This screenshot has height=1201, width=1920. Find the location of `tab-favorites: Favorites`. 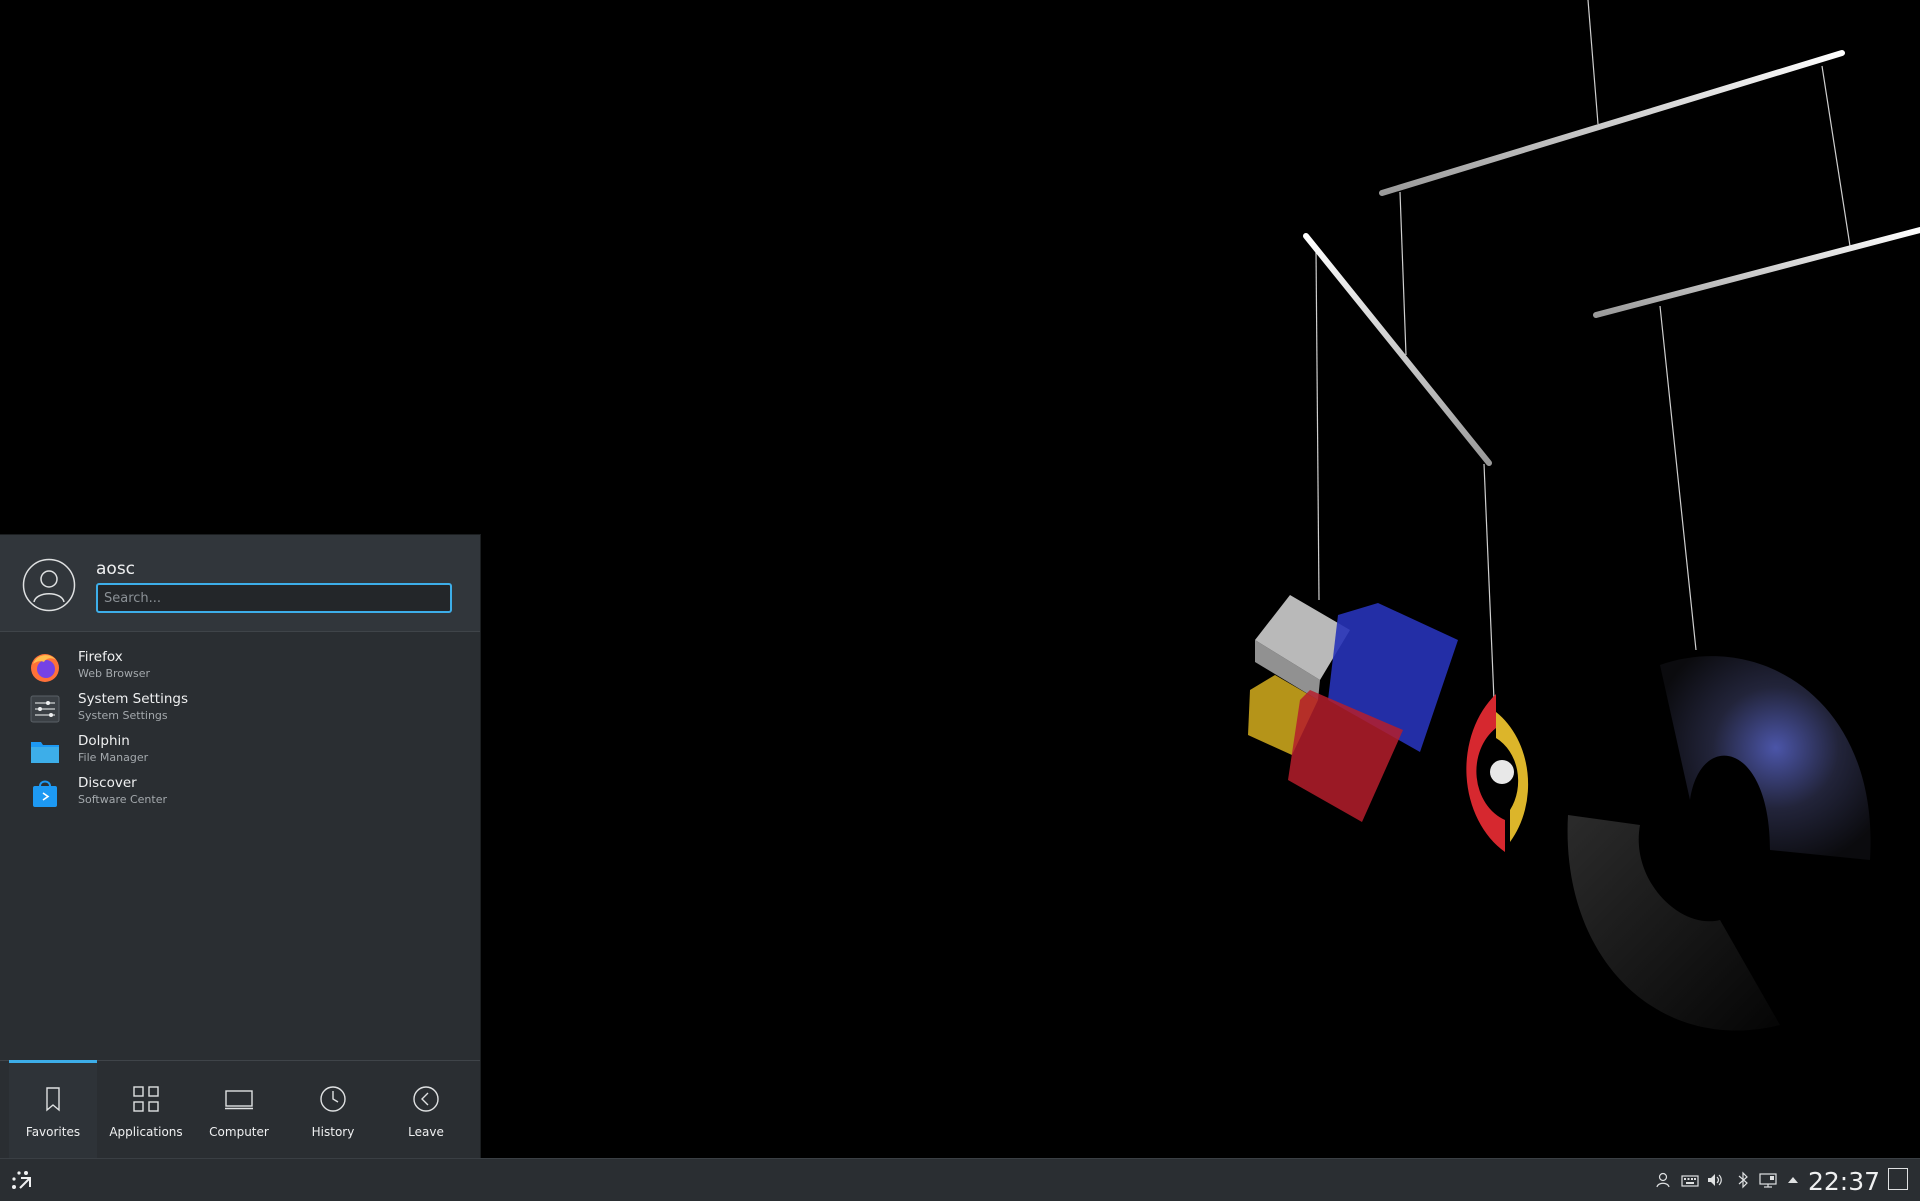

tab-favorites: Favorites is located at coordinates (53, 1109).